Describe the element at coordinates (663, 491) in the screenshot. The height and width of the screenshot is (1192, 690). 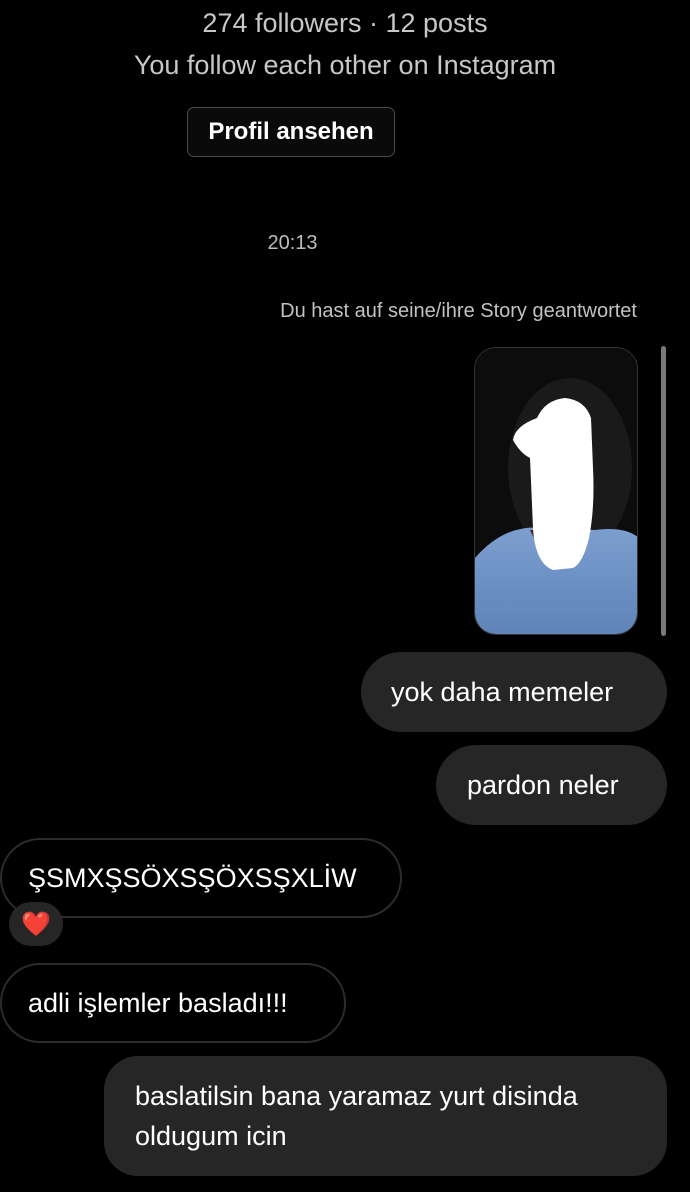
I see `scrollbar` at that location.